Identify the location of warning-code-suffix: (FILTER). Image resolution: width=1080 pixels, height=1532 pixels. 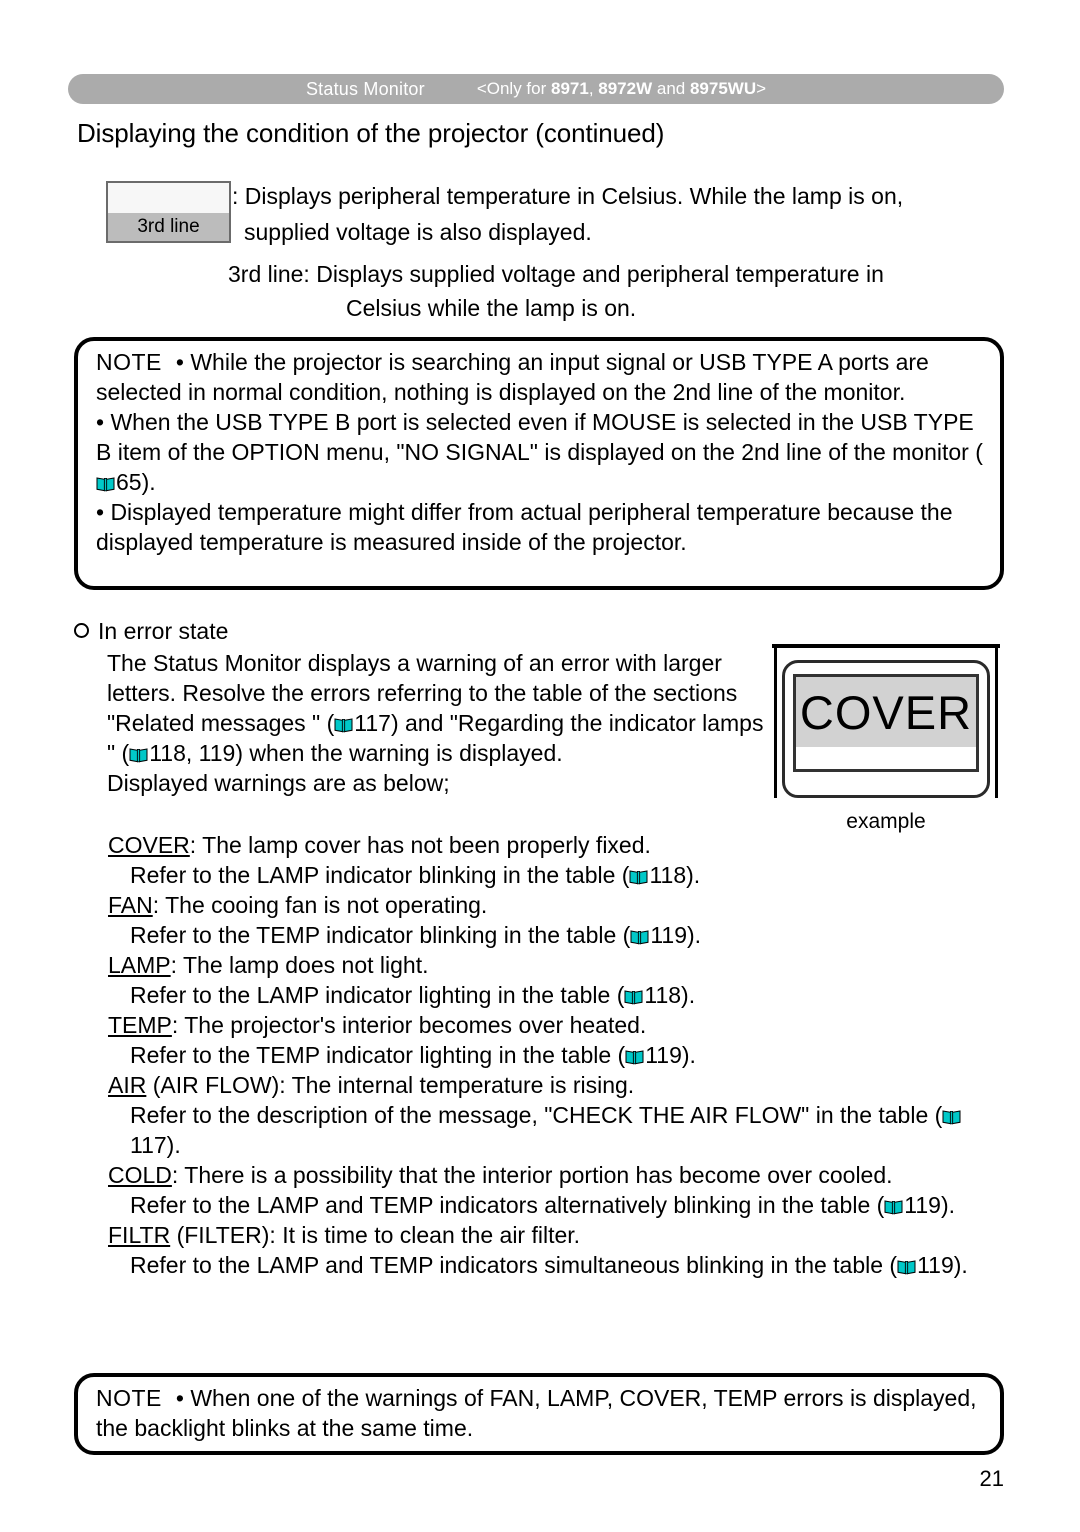
(220, 1235).